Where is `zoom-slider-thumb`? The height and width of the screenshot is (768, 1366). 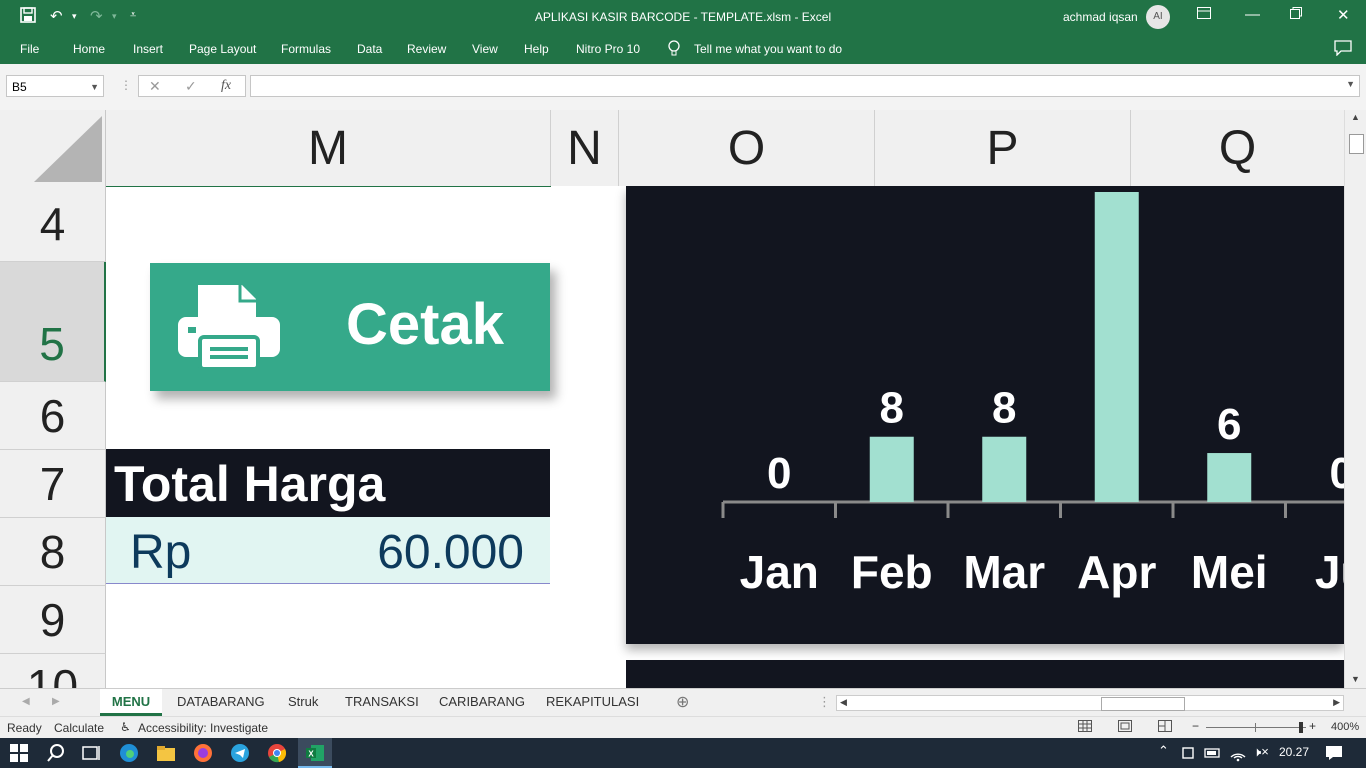 zoom-slider-thumb is located at coordinates (1301, 727).